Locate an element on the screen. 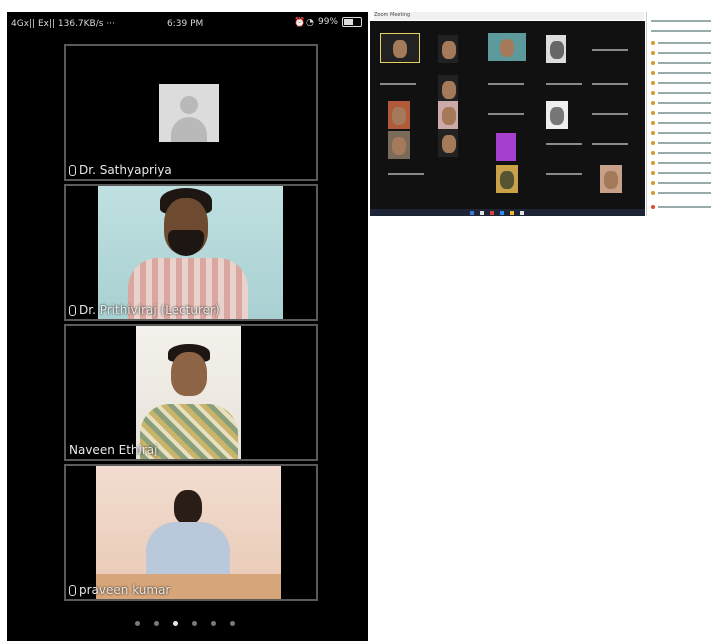  participant-tile: praveen kumar is located at coordinates (191, 532).